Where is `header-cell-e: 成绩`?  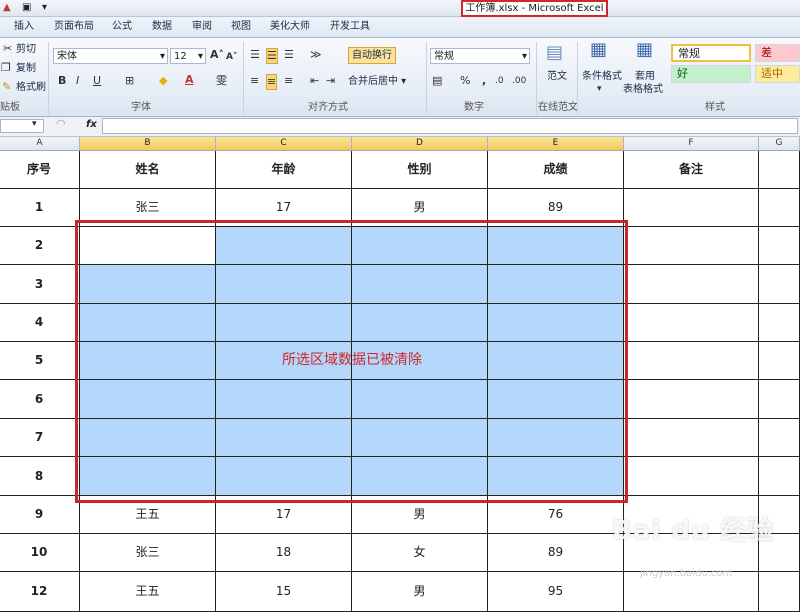
header-cell-e: 成绩 is located at coordinates (556, 170).